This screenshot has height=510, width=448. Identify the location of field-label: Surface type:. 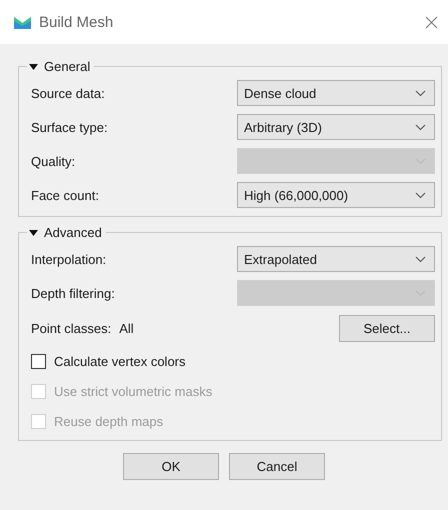
(70, 127).